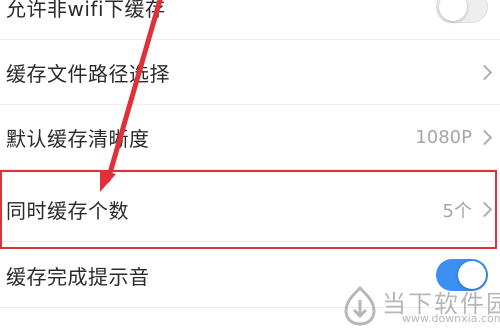  I want to click on setting-value: 5个, so click(457, 211).